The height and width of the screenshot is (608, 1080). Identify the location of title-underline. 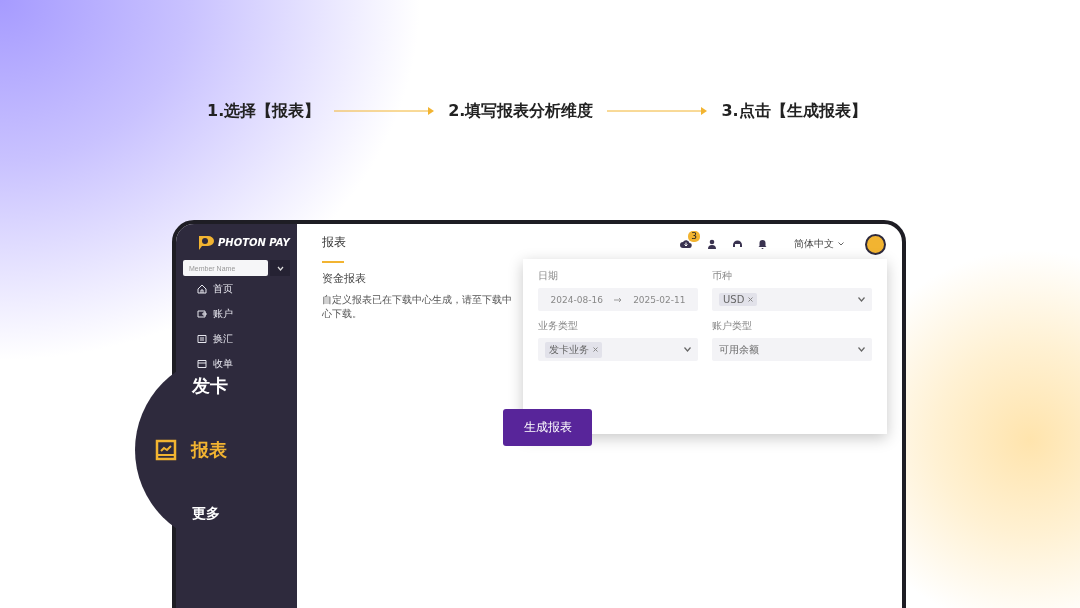
(333, 262).